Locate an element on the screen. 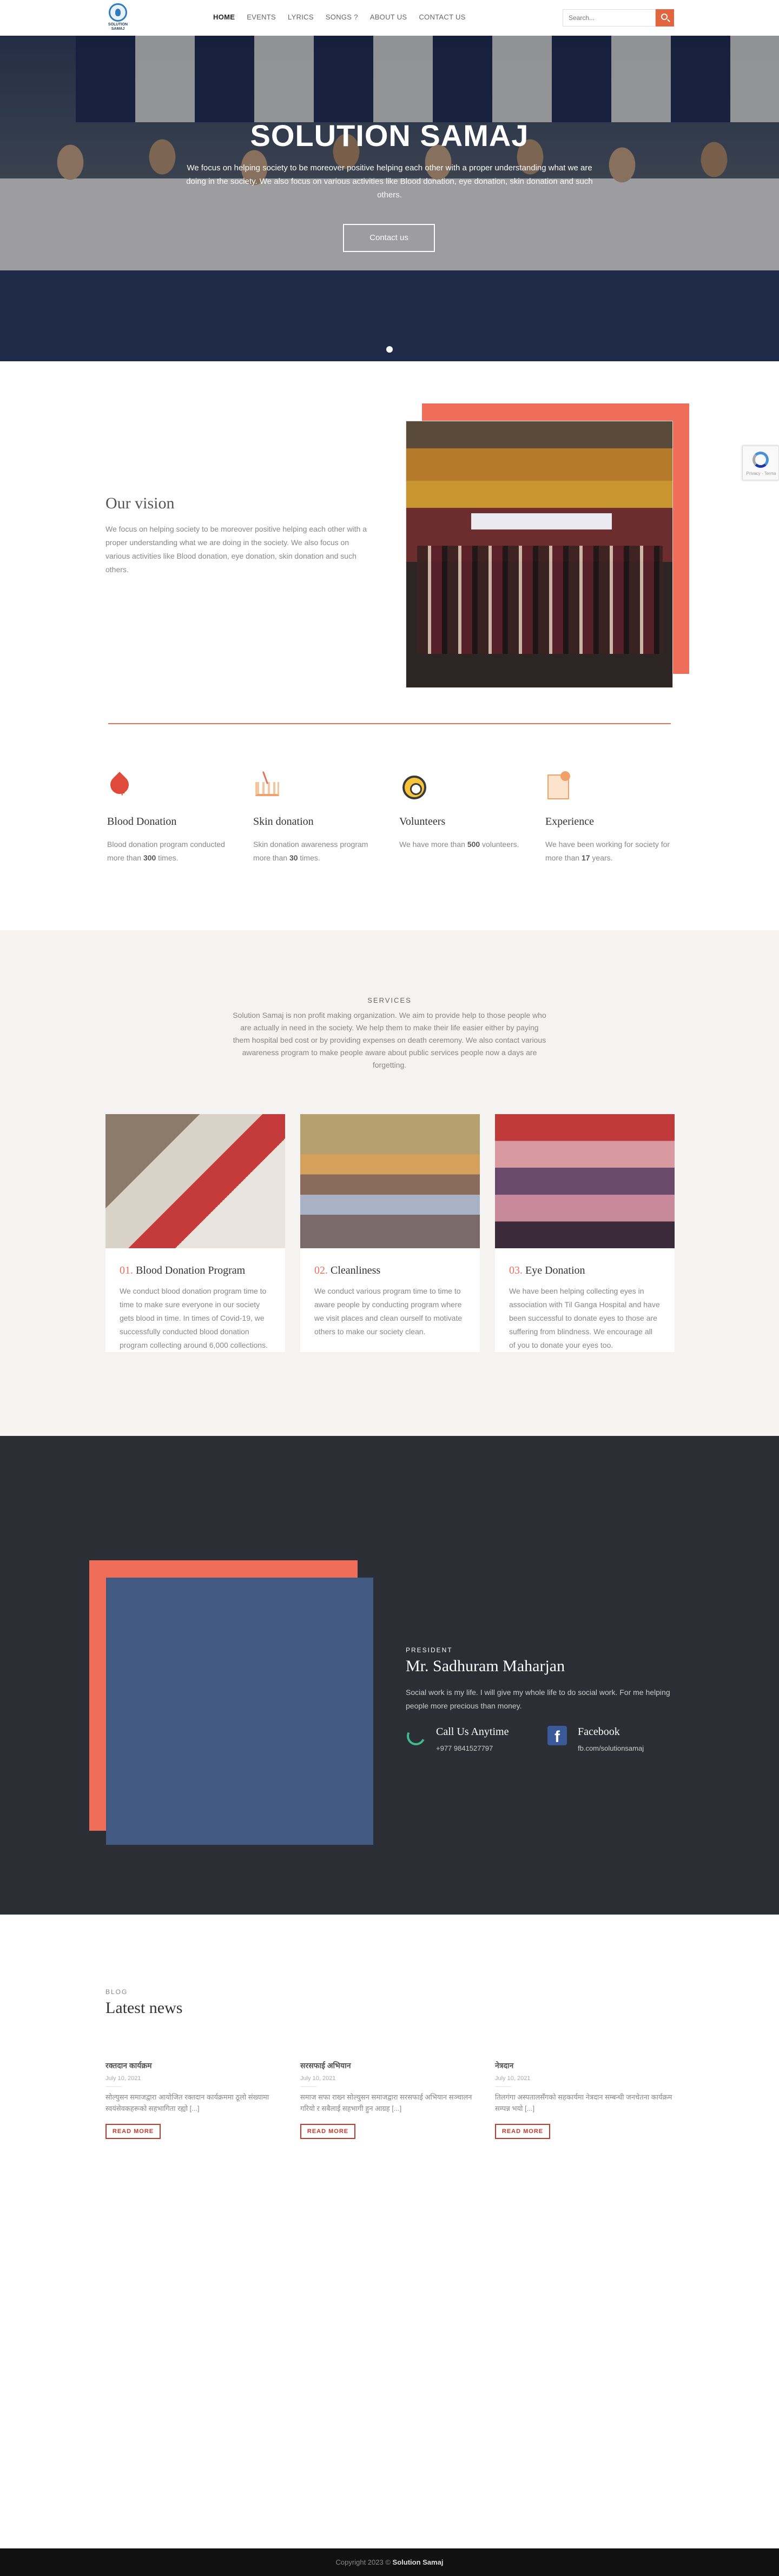 The height and width of the screenshot is (2576, 779). phone-icon is located at coordinates (416, 1736).